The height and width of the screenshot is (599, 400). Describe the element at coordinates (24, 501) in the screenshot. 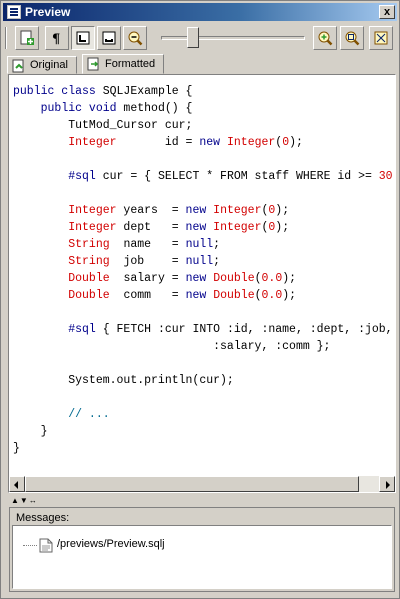

I see `split-arrows-icon: ▲▼↔` at that location.